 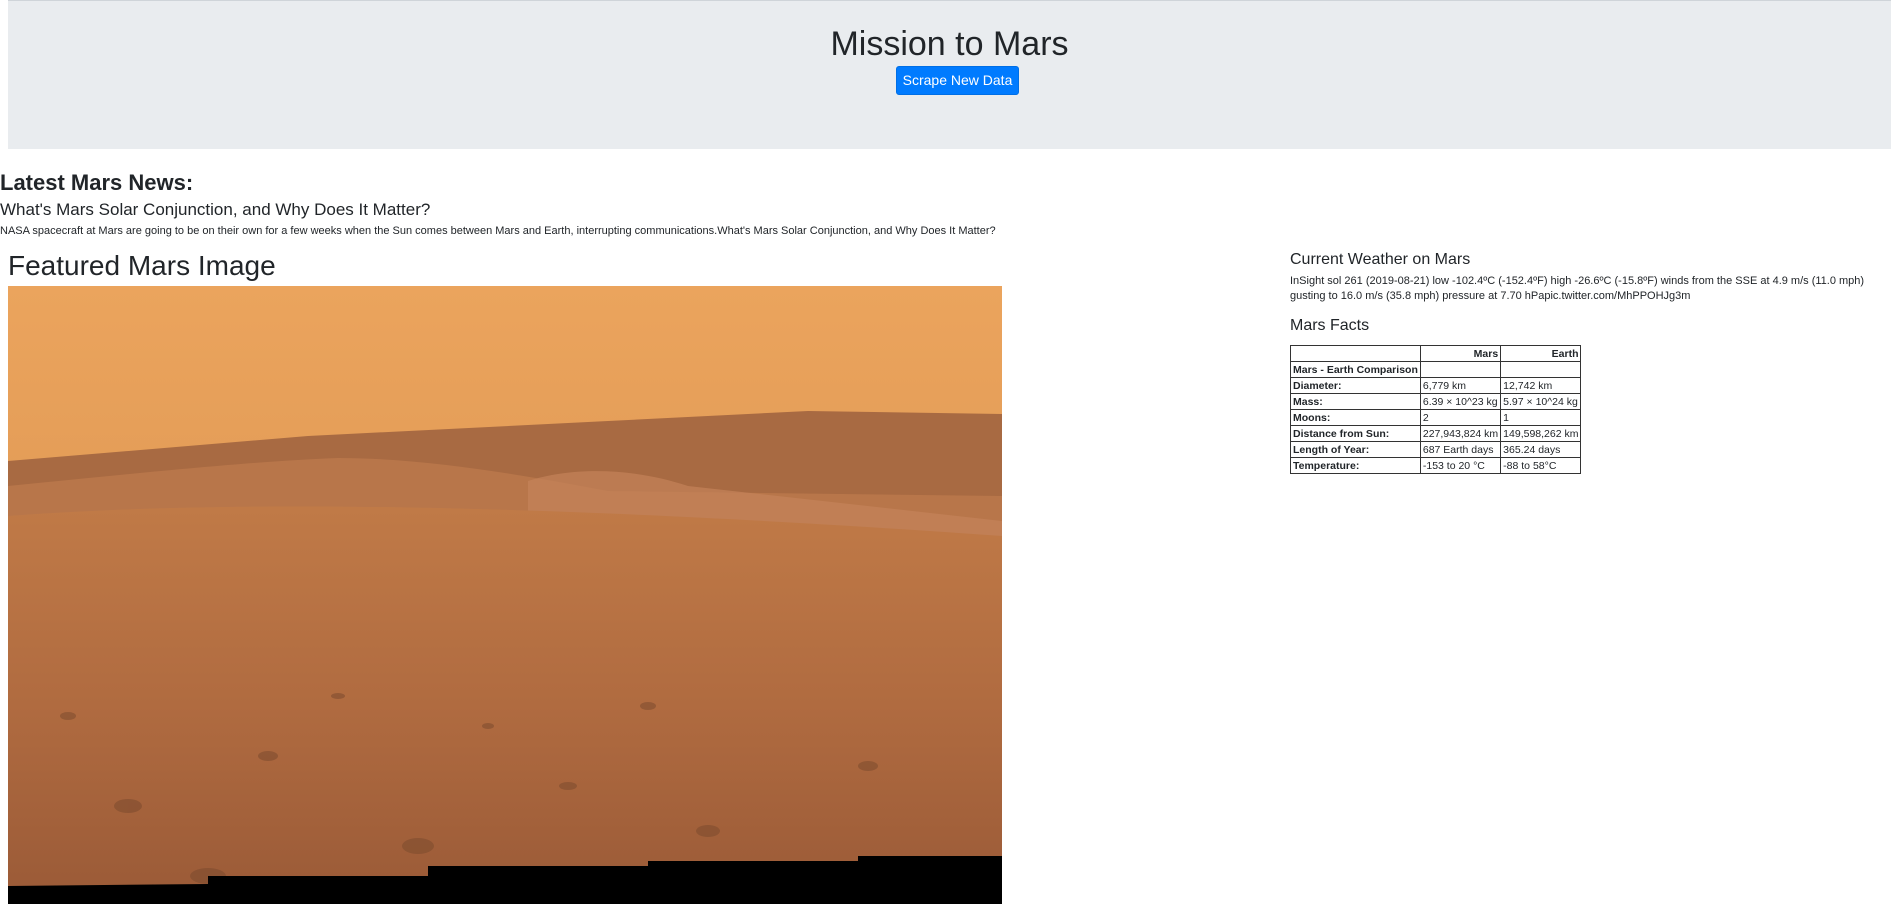 What do you see at coordinates (1460, 385) in the screenshot?
I see `mars-value: 6,779 km` at bounding box center [1460, 385].